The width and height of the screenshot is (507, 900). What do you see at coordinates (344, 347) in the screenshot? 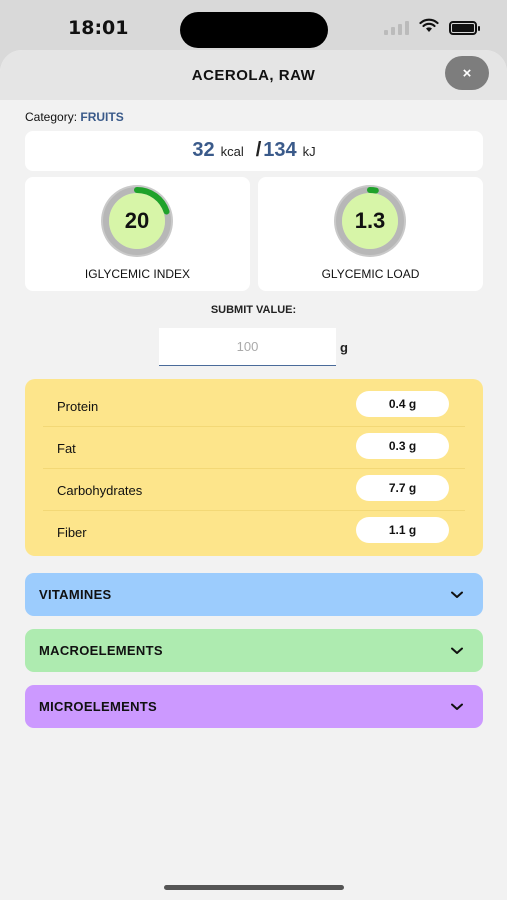
I see `amount-unit: g` at bounding box center [344, 347].